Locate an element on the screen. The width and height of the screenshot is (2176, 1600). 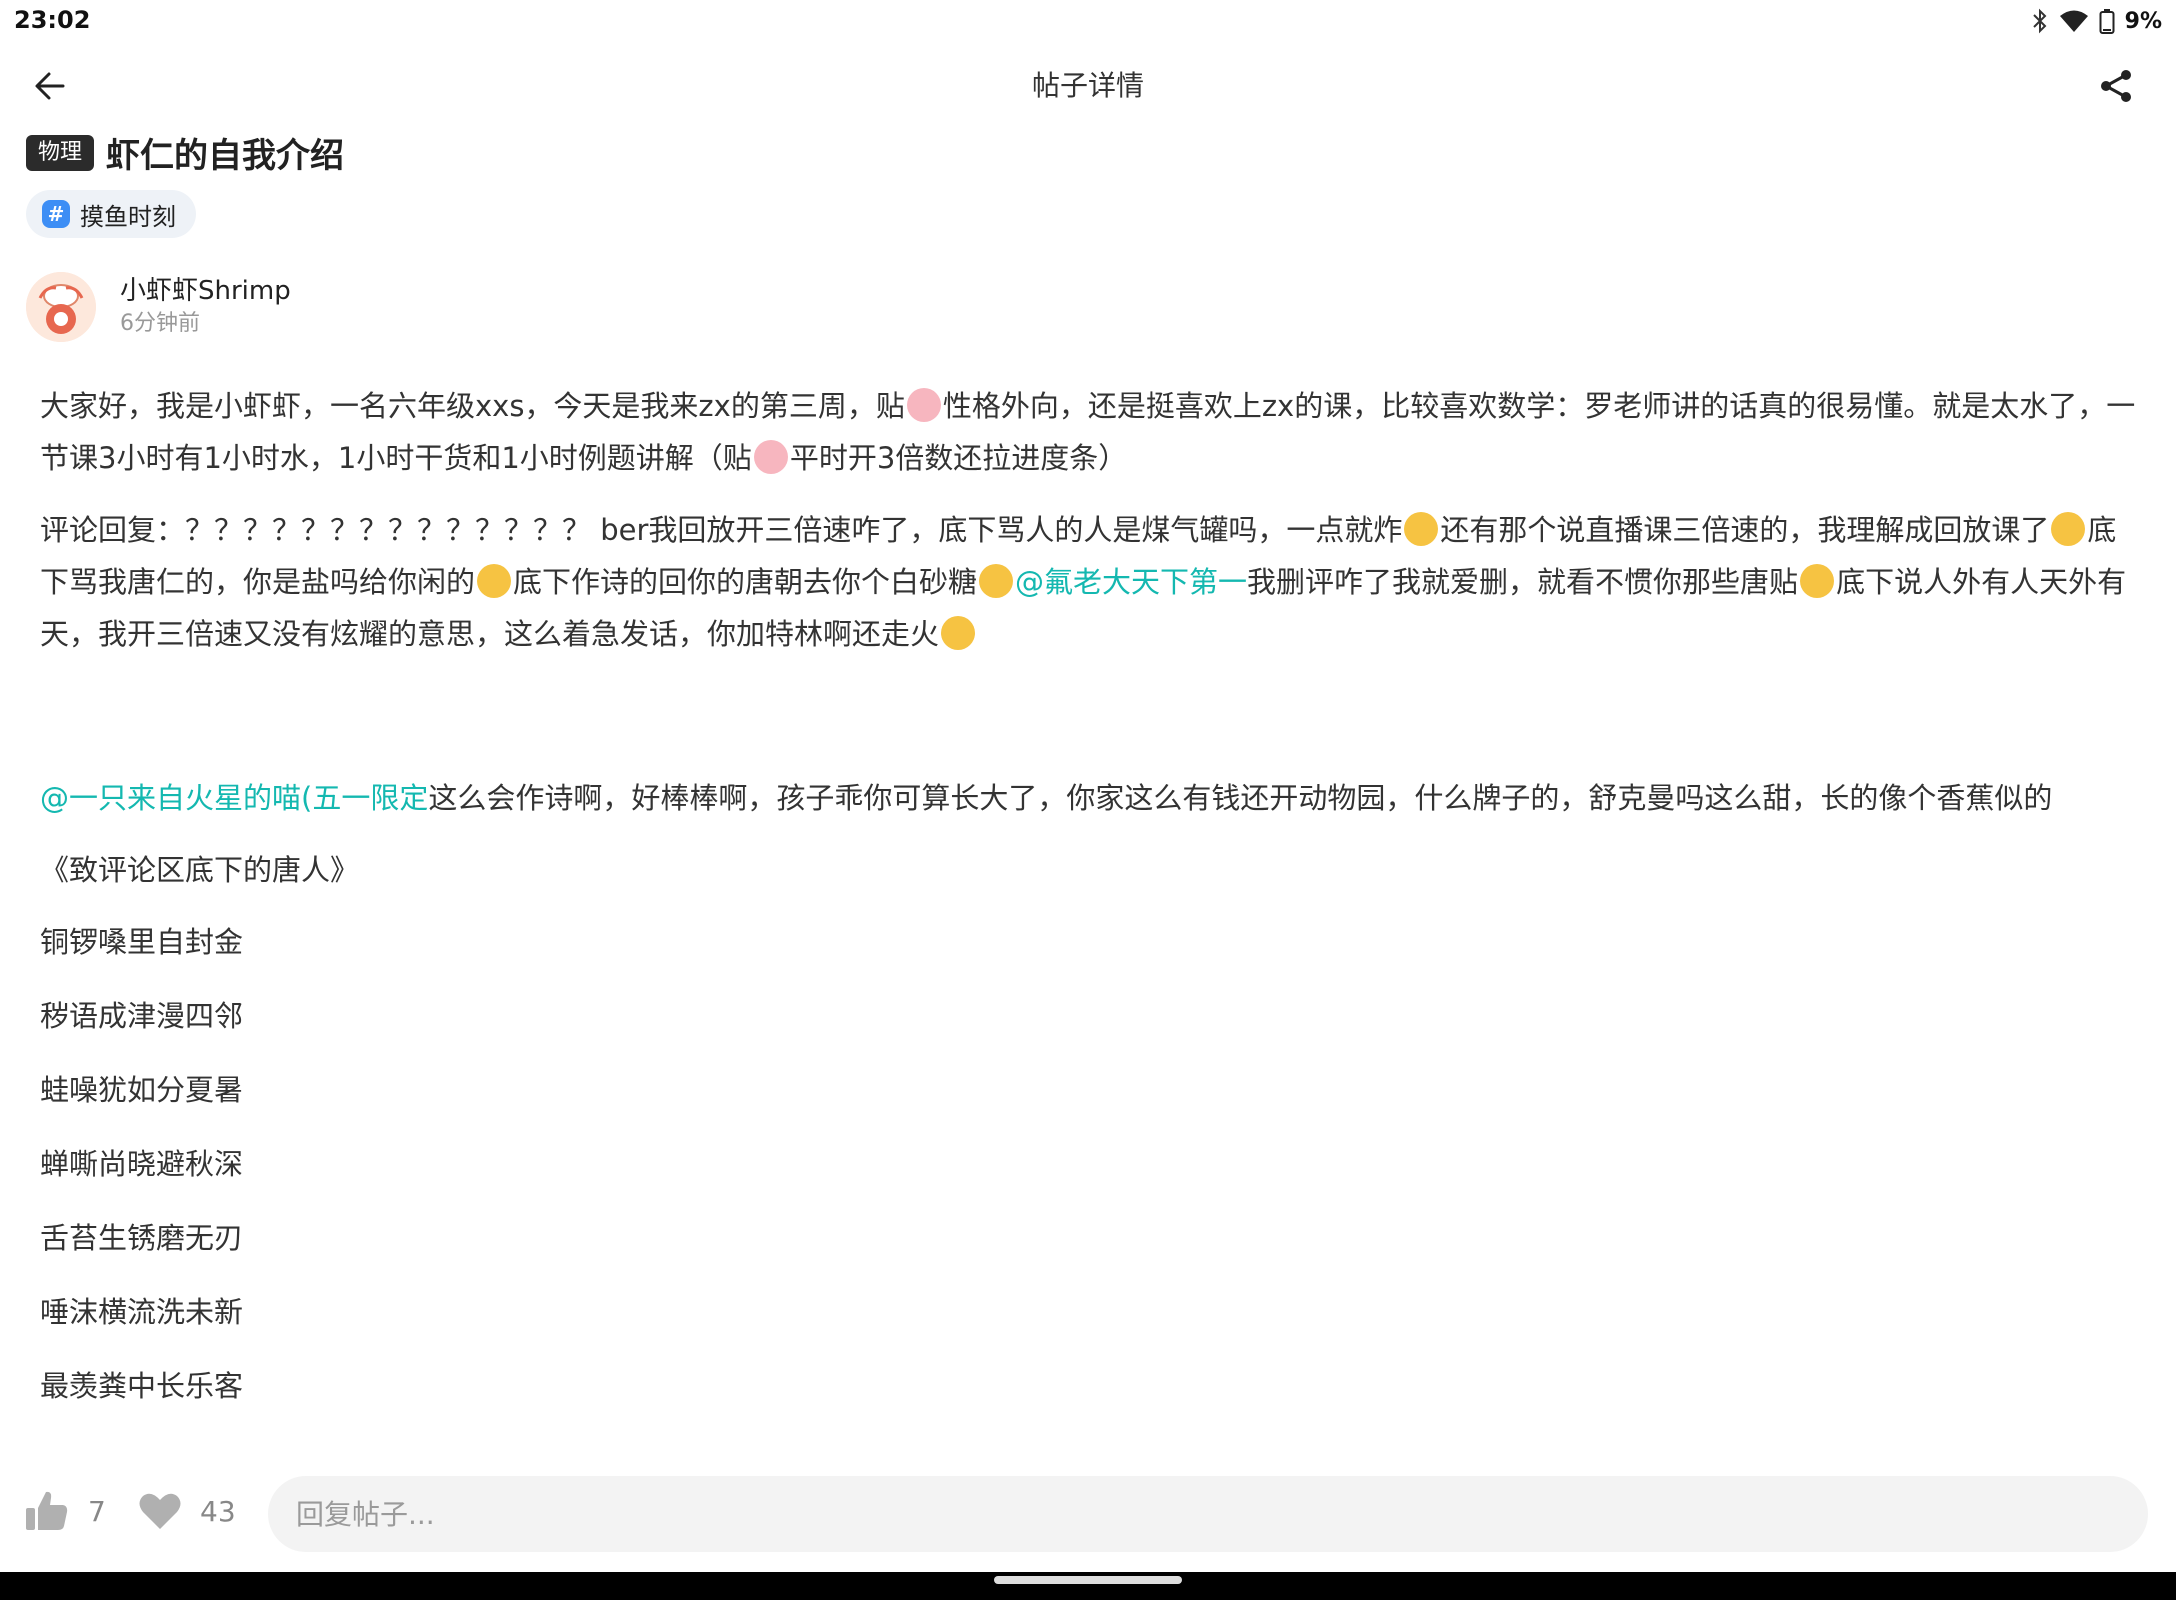
shrimp-avatar-icon is located at coordinates (61, 307).